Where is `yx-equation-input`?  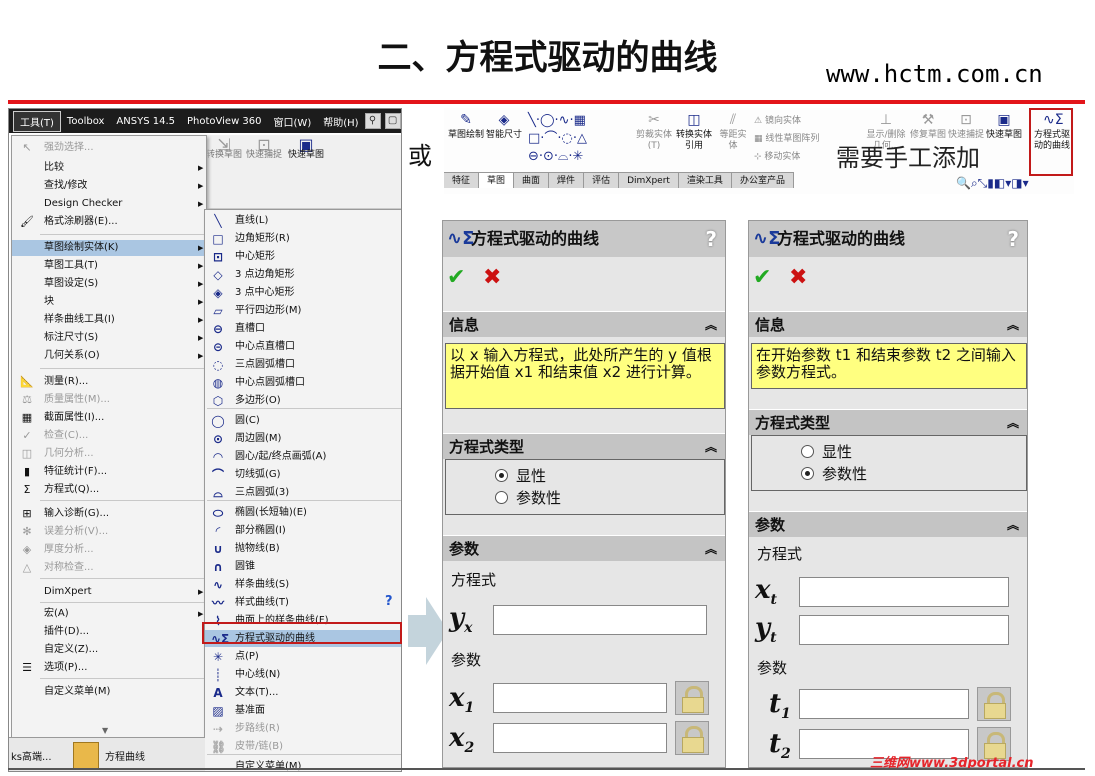 yx-equation-input is located at coordinates (600, 620).